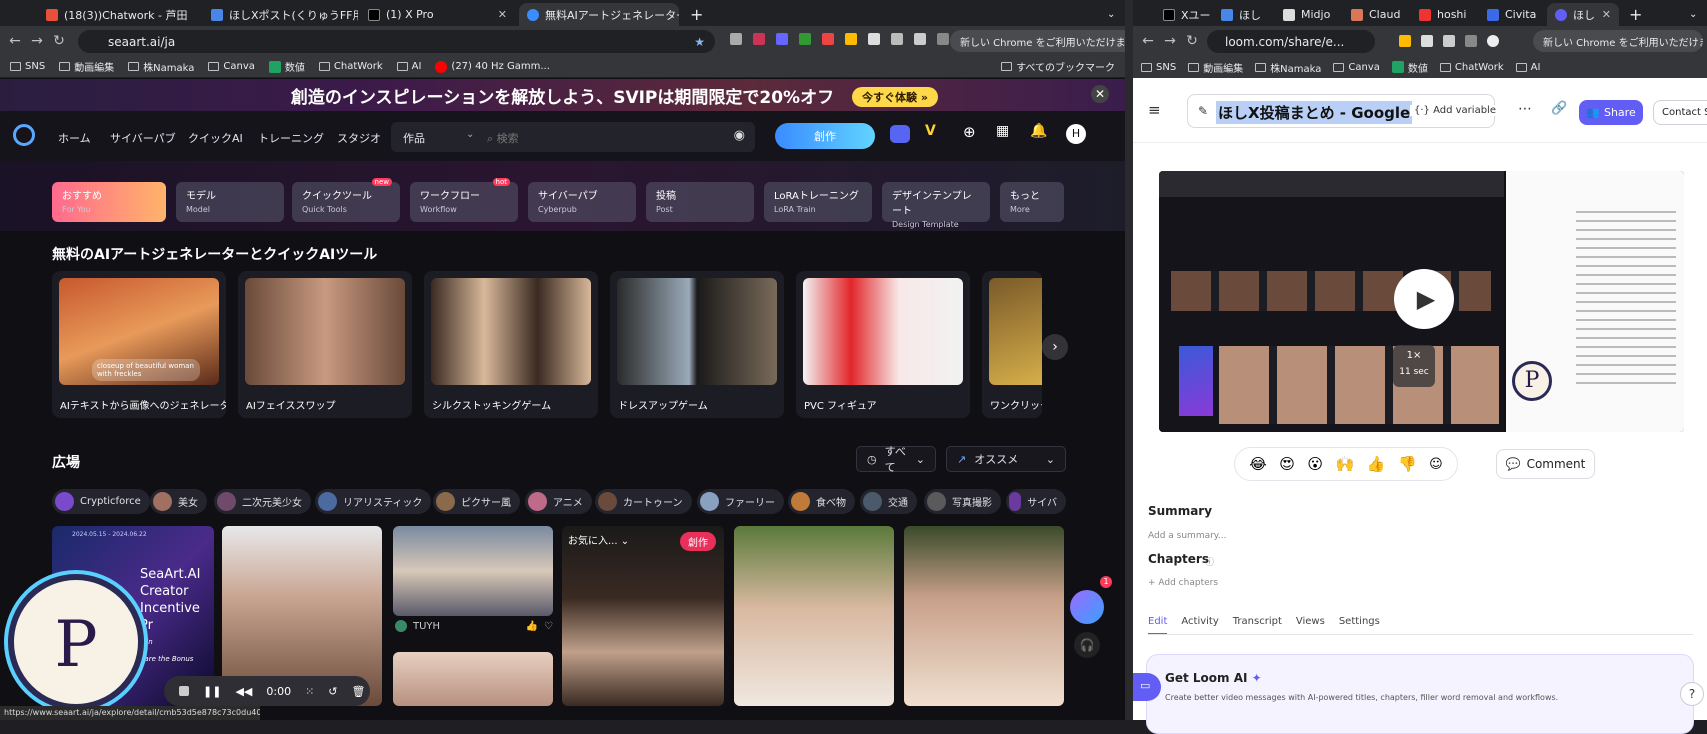 This screenshot has width=1707, height=734. I want to click on profile-icon, so click(1493, 41).